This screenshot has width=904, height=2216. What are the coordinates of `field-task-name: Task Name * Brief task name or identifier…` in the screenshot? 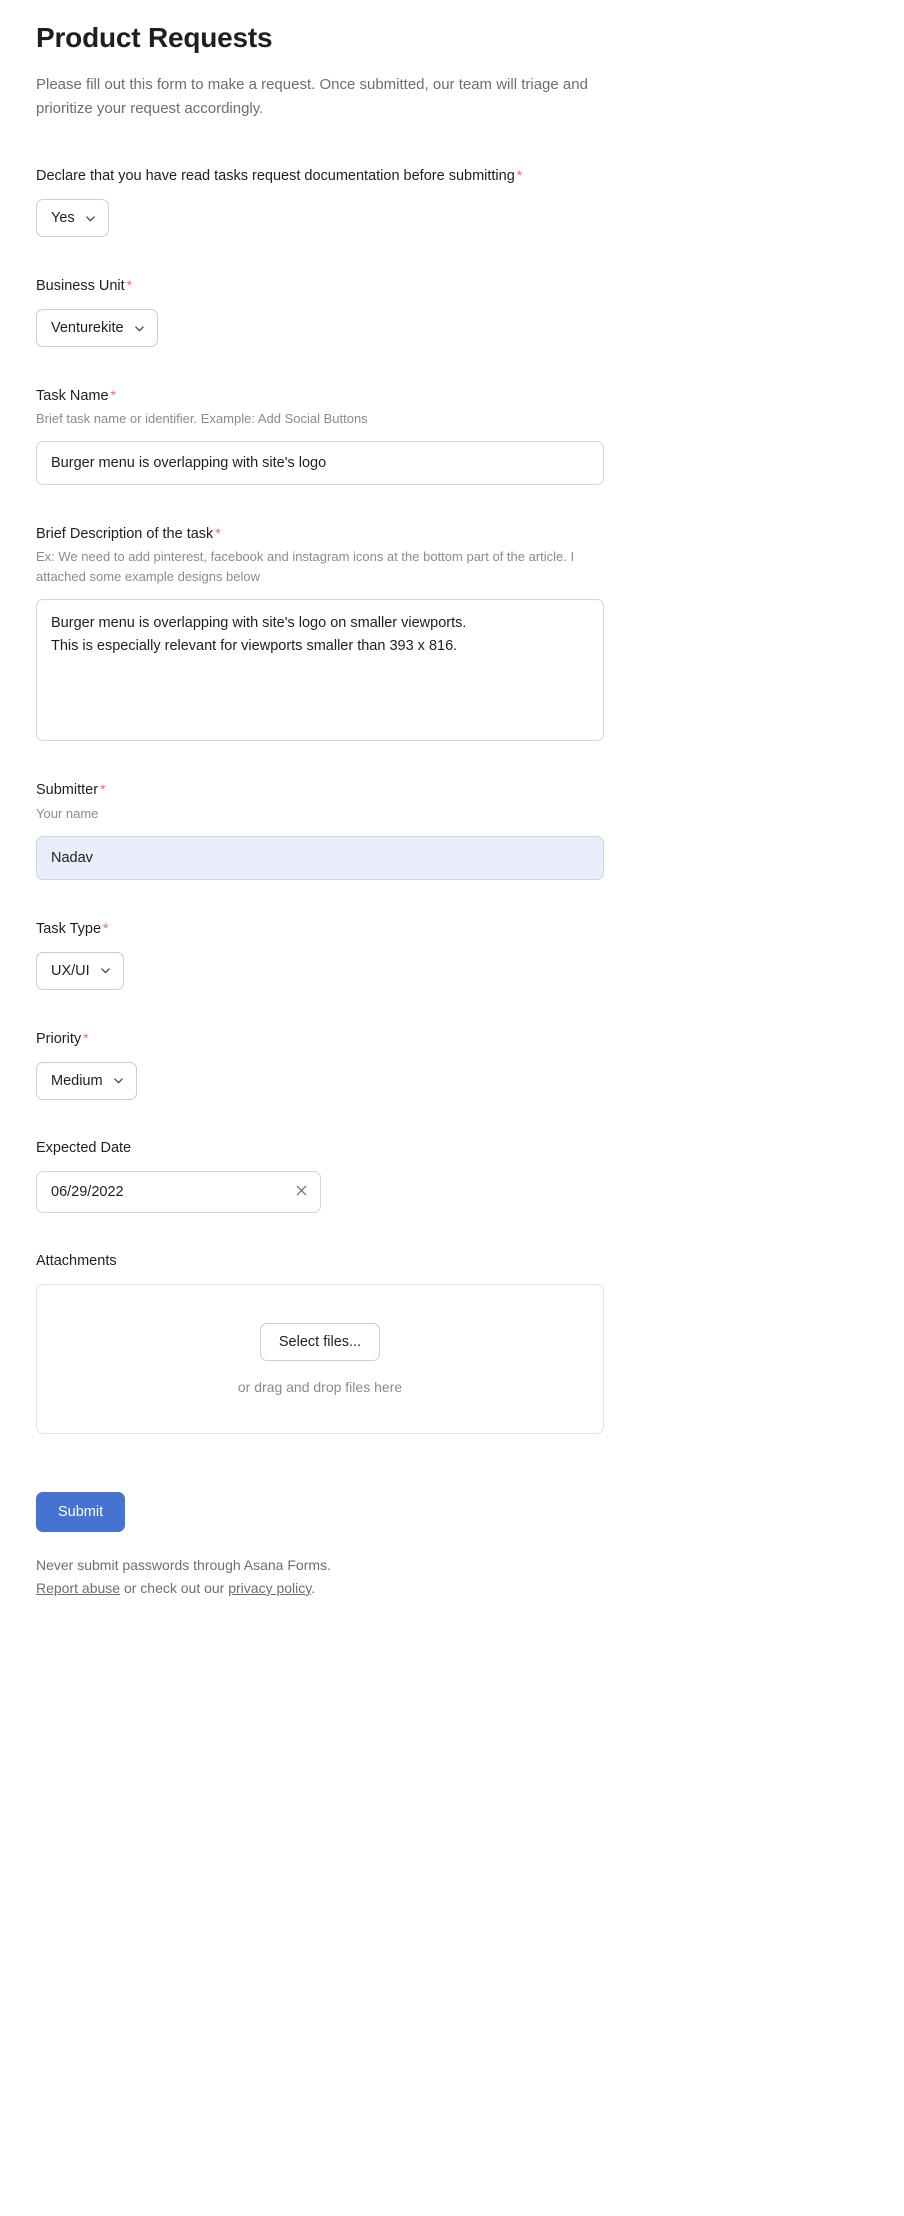 It's located at (320, 435).